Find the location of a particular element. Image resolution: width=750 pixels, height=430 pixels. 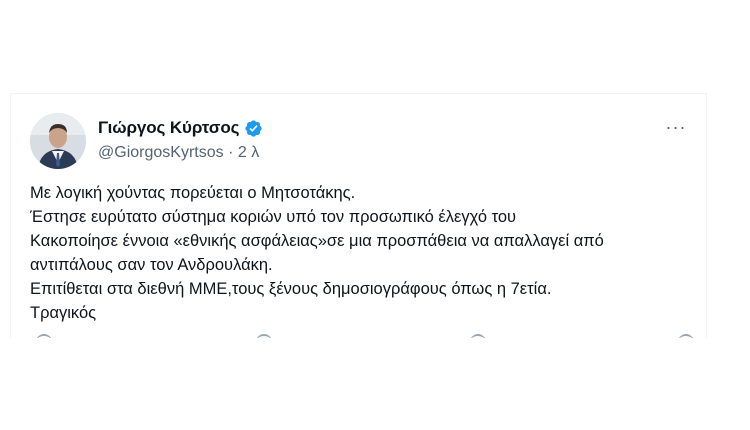

tweet-text-line: Τραγικός is located at coordinates (63, 313).